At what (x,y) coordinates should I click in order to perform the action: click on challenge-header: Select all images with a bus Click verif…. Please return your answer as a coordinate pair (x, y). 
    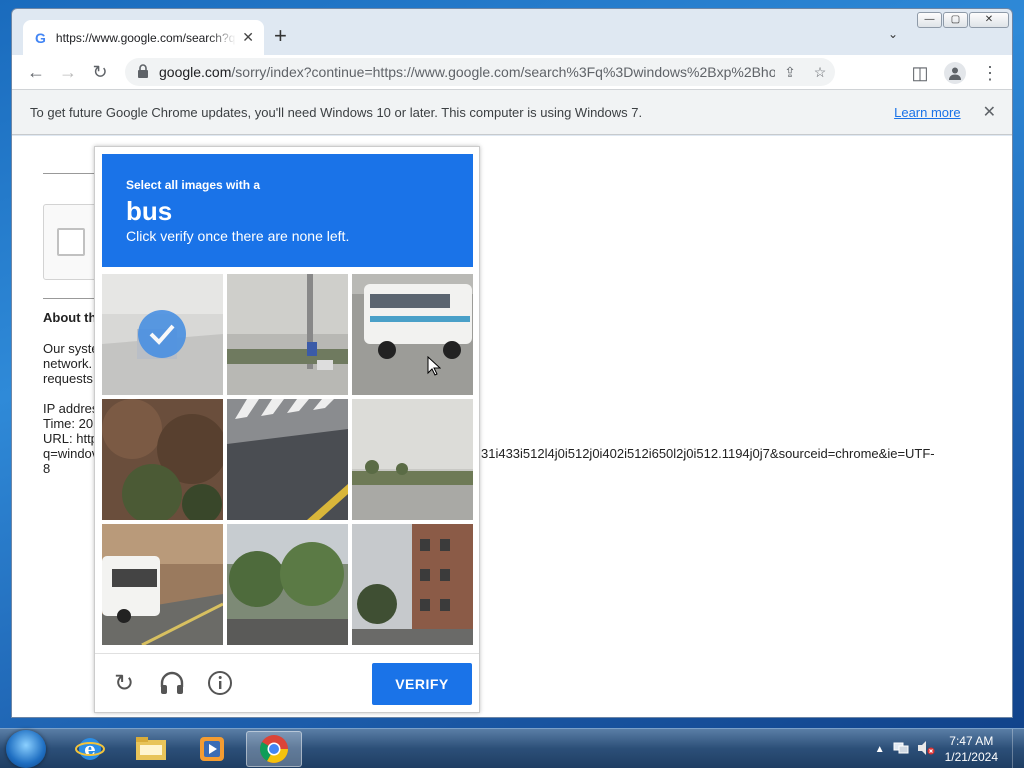
    Looking at the image, I should click on (287, 210).